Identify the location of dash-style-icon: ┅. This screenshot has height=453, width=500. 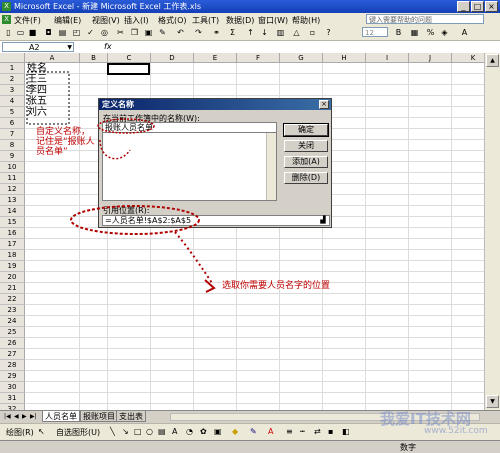
(302, 431).